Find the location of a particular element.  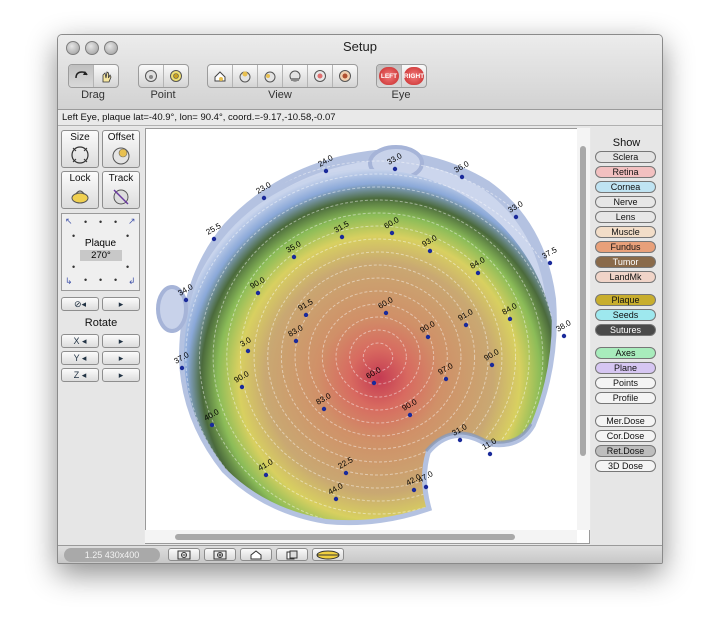

show-toggle-points: Points is located at coordinates (625, 383).